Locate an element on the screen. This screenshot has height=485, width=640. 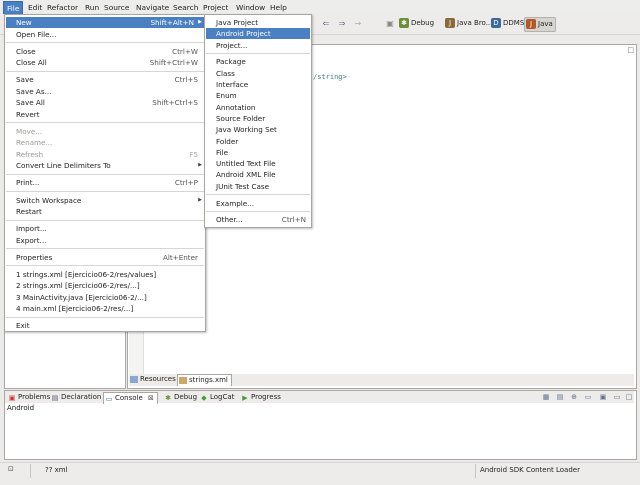
problems-icon: ▣ is located at coordinates (12, 398).